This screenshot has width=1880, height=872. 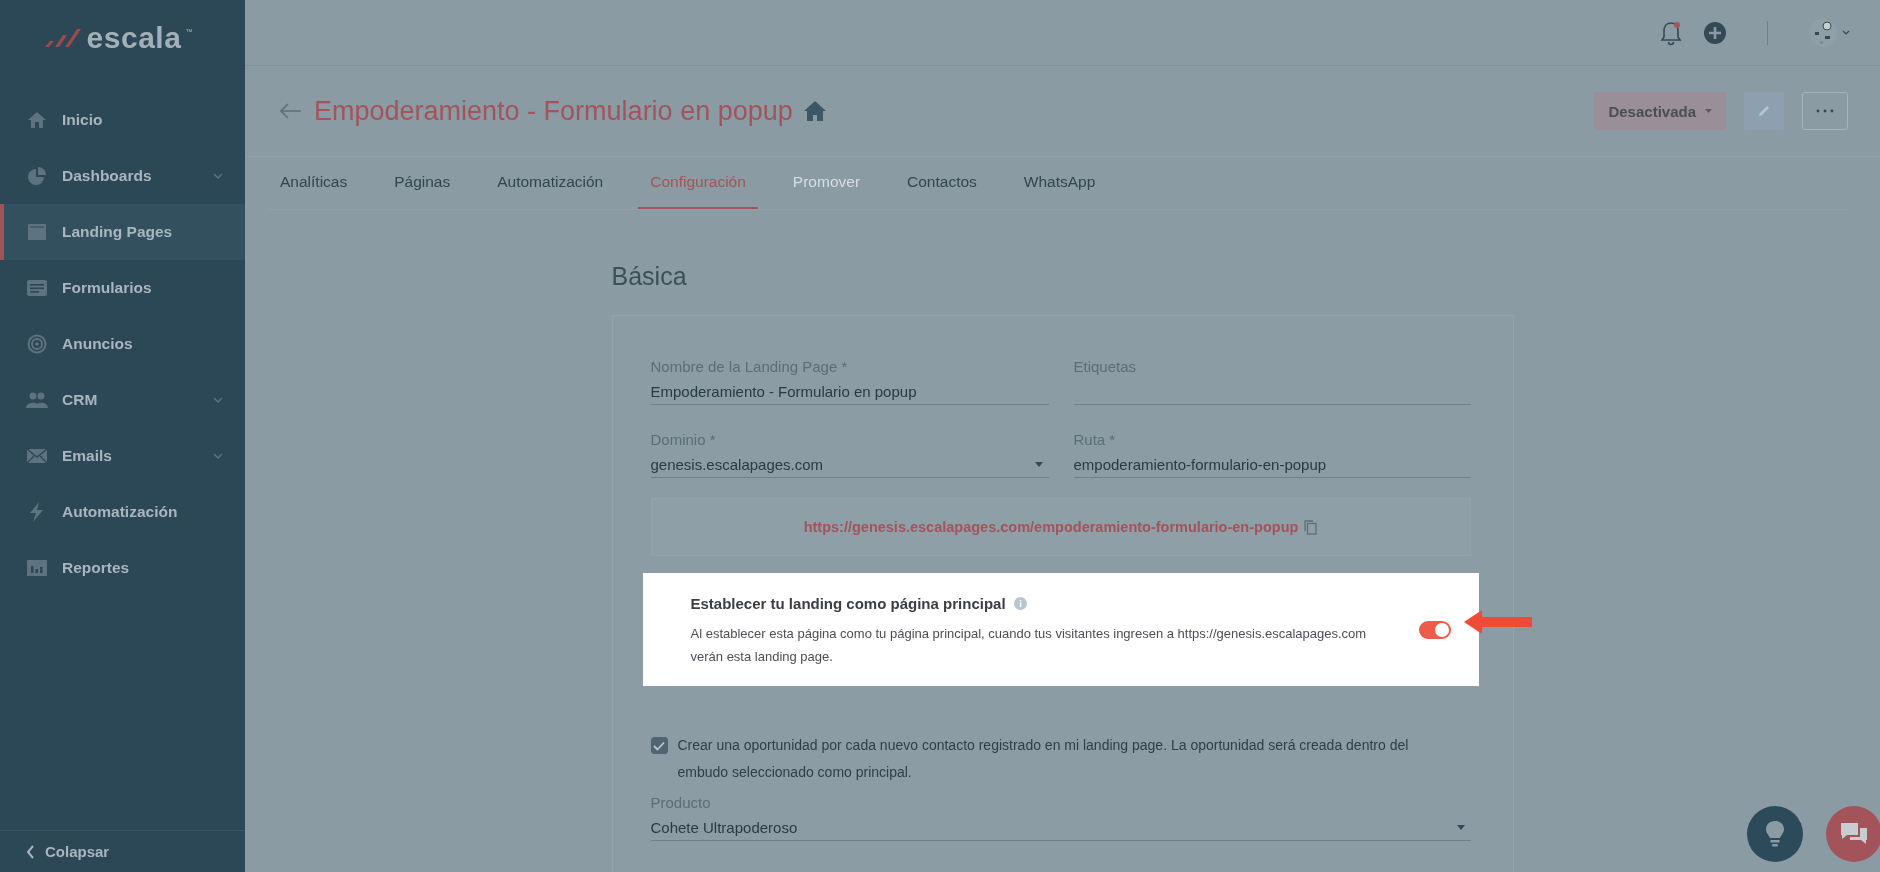 What do you see at coordinates (1846, 32) in the screenshot?
I see `chevron-down-icon` at bounding box center [1846, 32].